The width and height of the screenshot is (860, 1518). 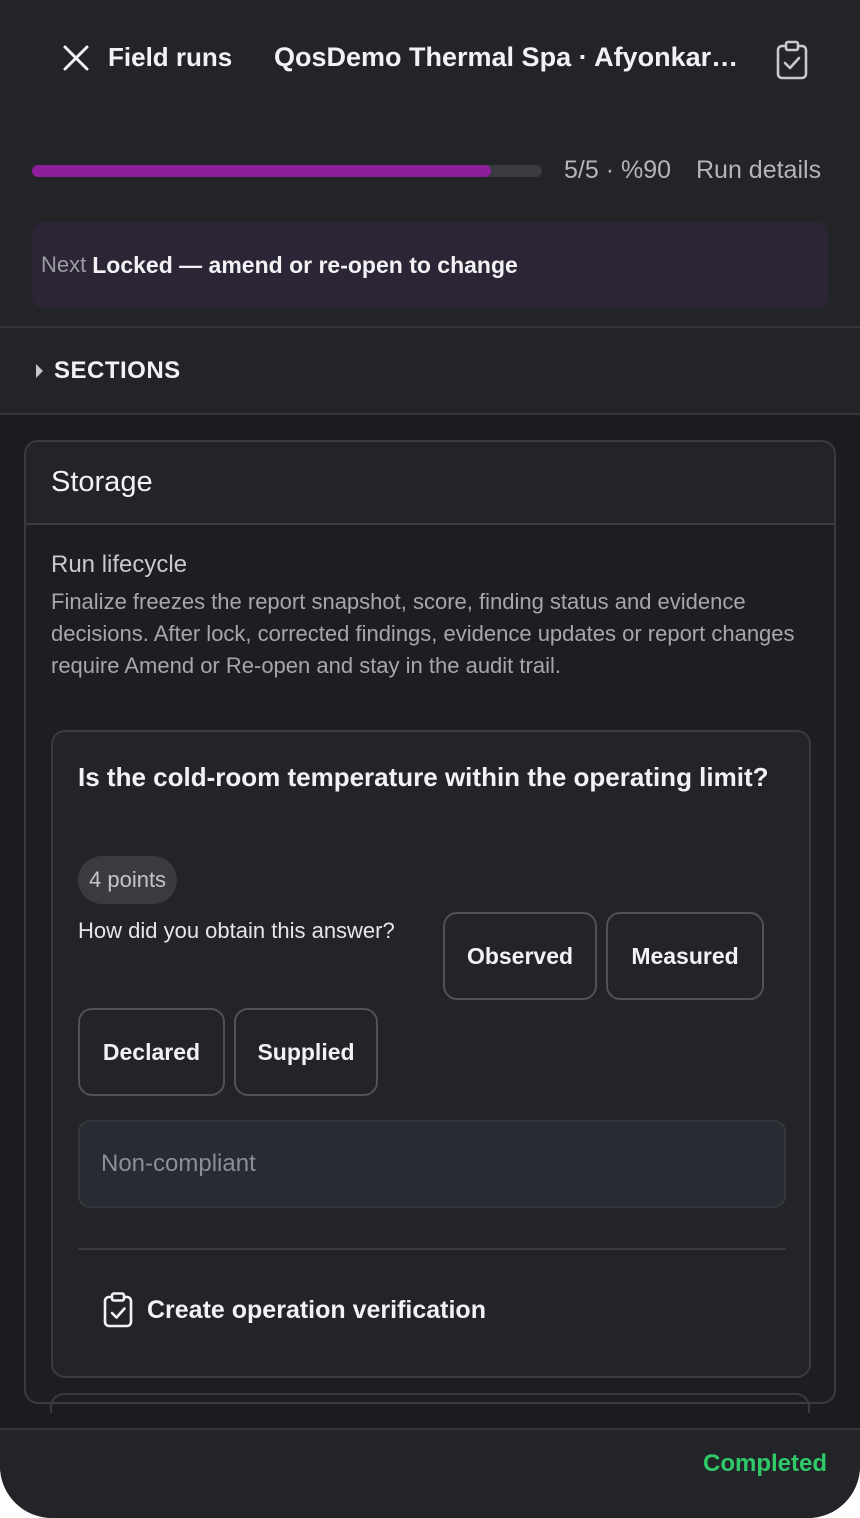 What do you see at coordinates (236, 930) in the screenshot?
I see `evidence-method-label: How did you obtain this answer?` at bounding box center [236, 930].